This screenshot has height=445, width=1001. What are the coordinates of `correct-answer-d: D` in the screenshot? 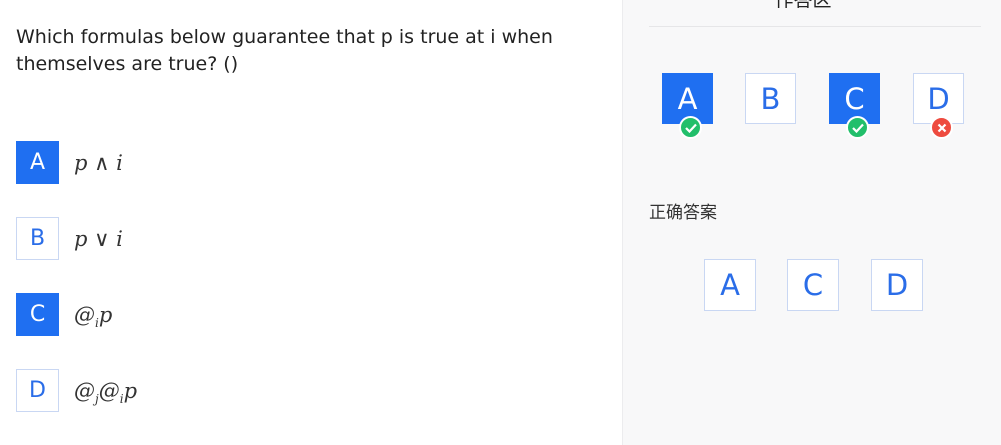 It's located at (897, 285).